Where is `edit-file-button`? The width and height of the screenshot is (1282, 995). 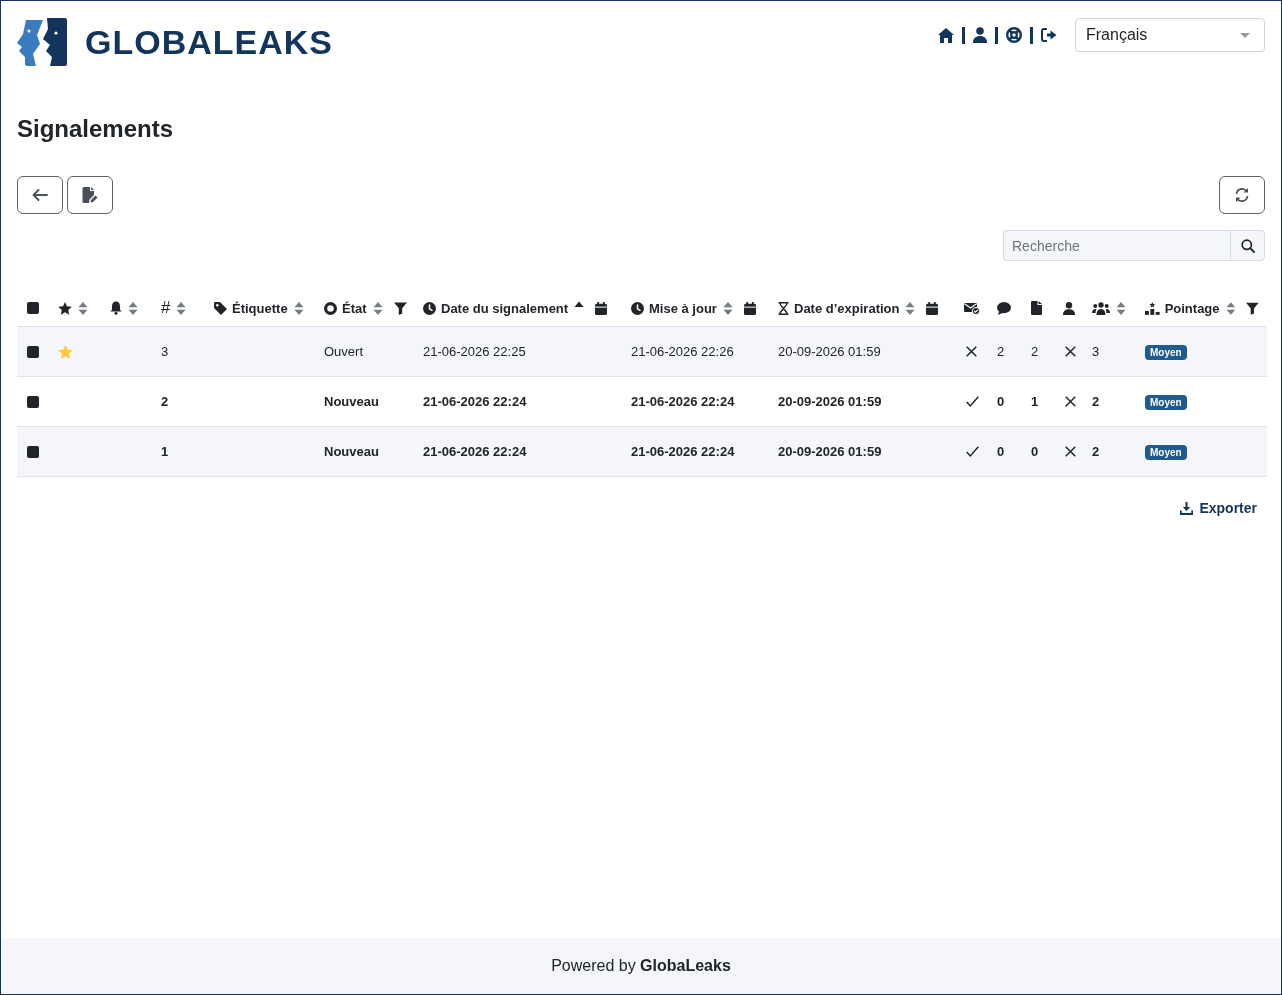
edit-file-button is located at coordinates (90, 195).